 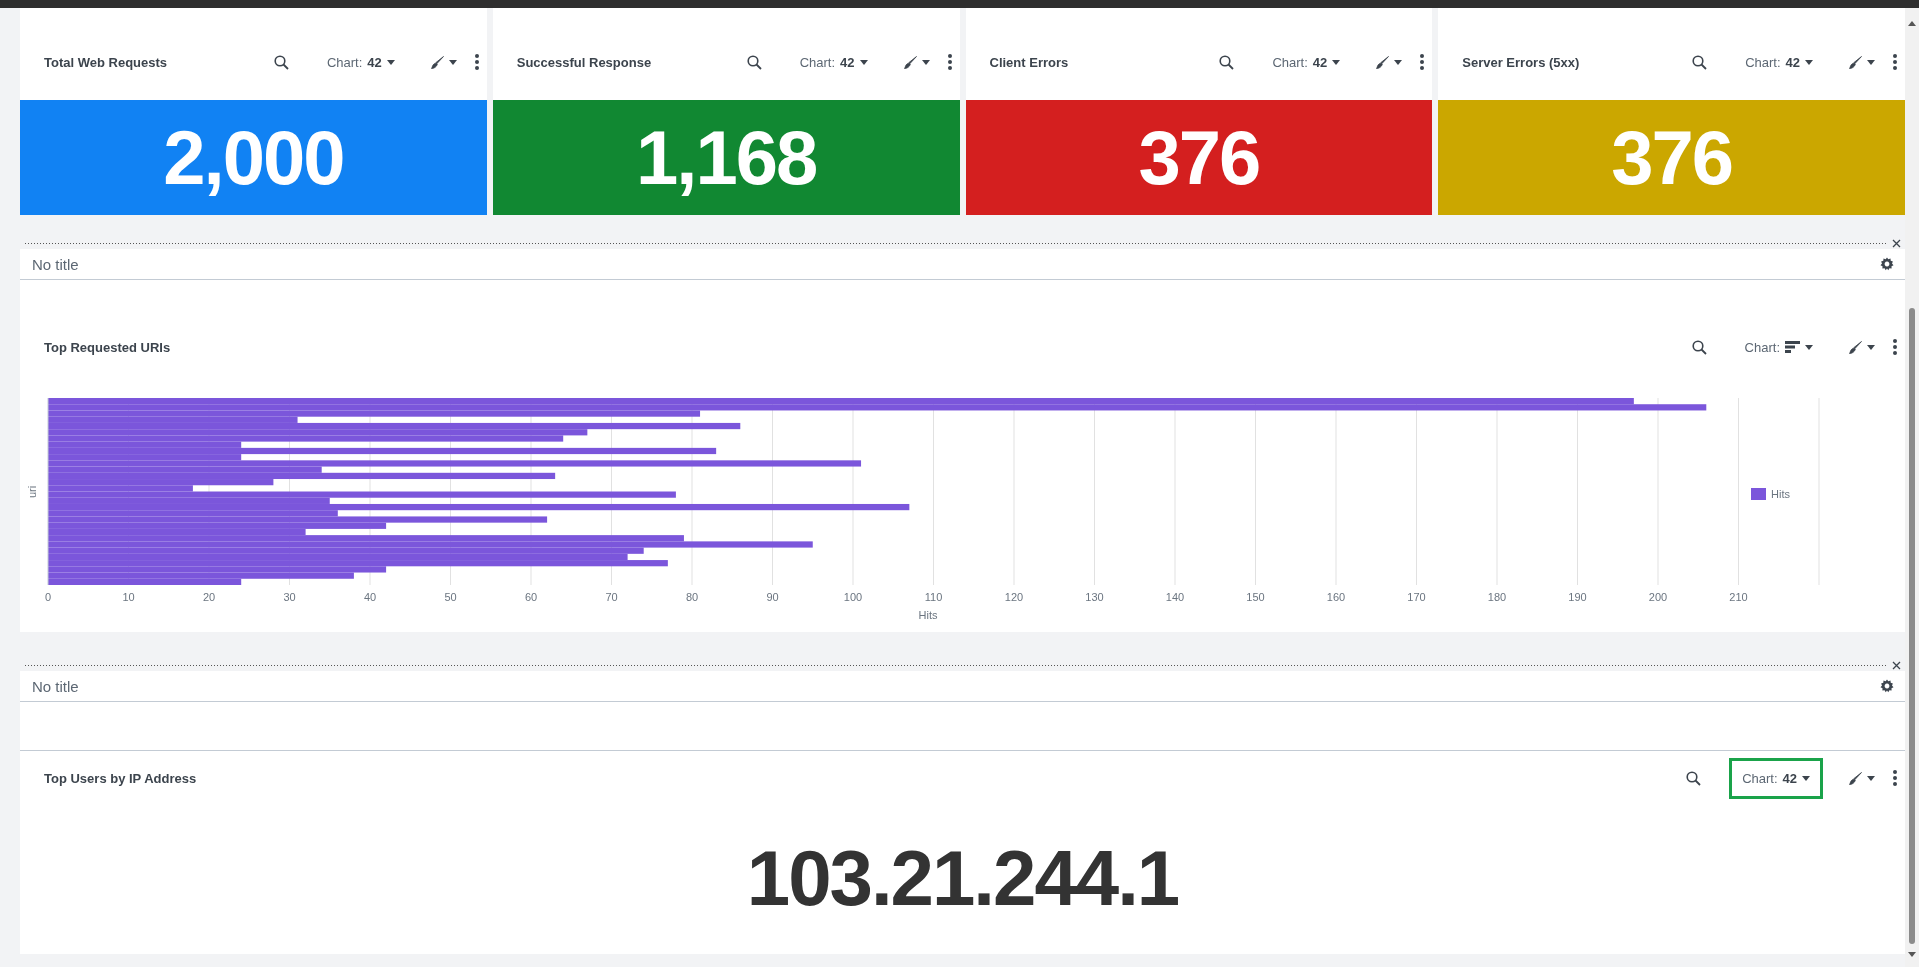 What do you see at coordinates (253, 157) in the screenshot?
I see `single-value: 2,000` at bounding box center [253, 157].